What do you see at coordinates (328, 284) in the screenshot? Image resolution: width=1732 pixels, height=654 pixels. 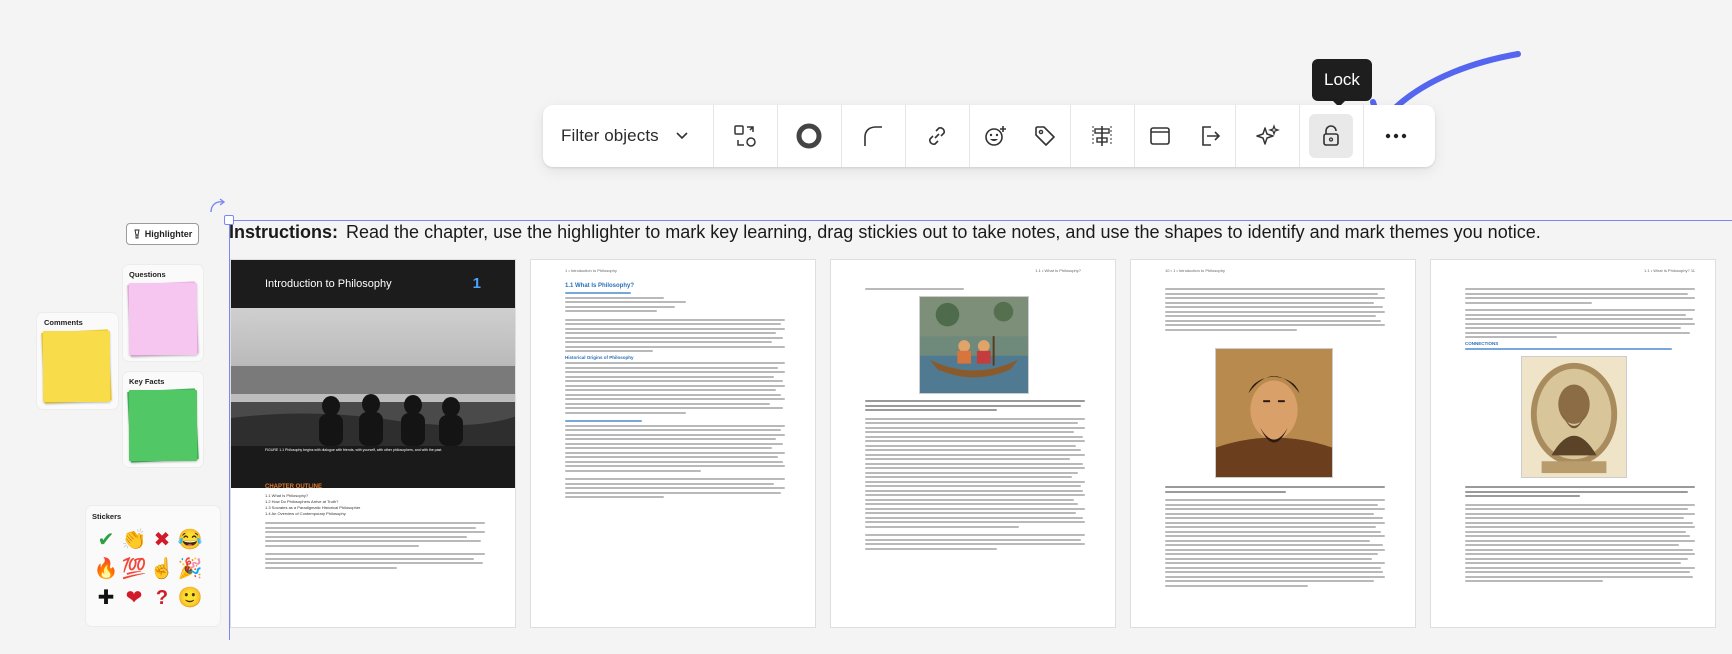 I see `chapter-title: Introduction to Philosophy` at bounding box center [328, 284].